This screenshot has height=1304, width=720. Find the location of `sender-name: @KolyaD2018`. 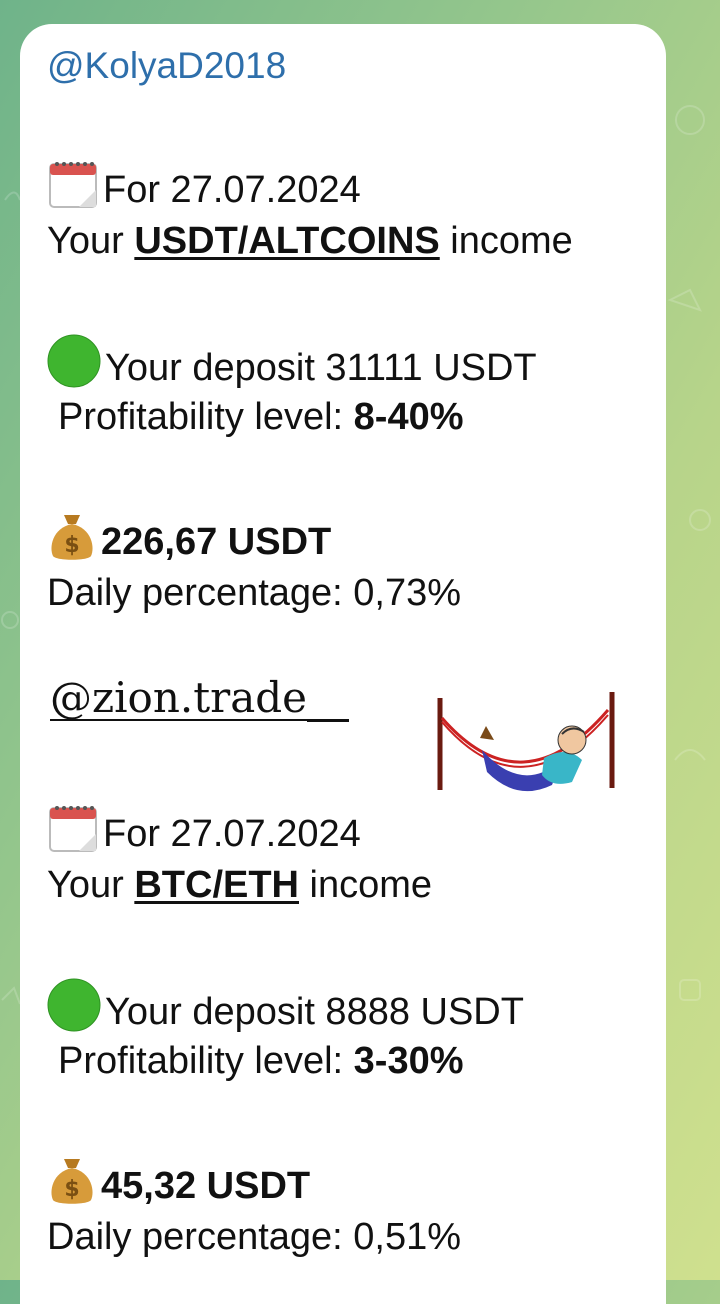

sender-name: @KolyaD2018 is located at coordinates (166, 66).